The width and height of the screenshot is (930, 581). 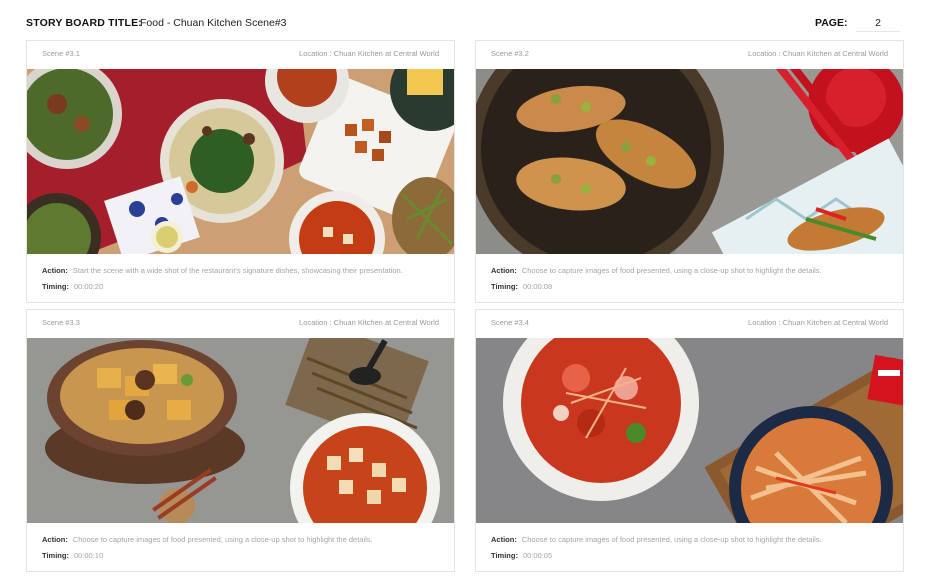 What do you see at coordinates (537, 555) in the screenshot?
I see `timing-value: 00:00:05` at bounding box center [537, 555].